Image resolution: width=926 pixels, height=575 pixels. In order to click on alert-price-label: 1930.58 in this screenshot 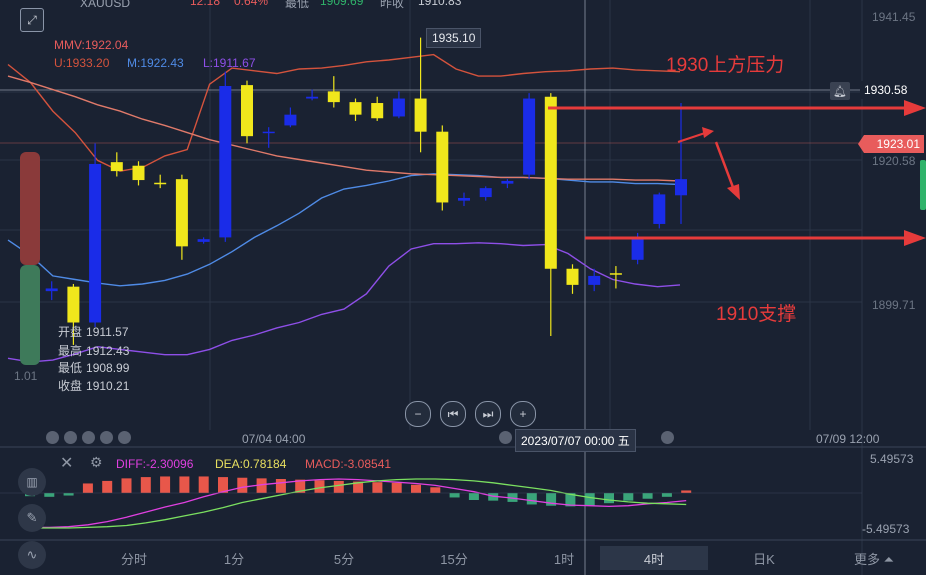, I will do `click(886, 90)`.